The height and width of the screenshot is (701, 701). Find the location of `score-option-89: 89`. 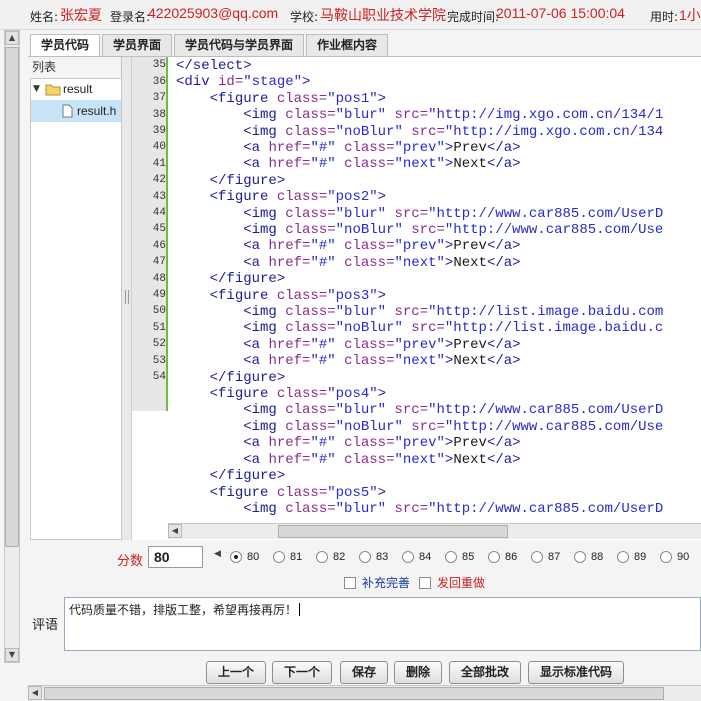

score-option-89: 89 is located at coordinates (631, 558).